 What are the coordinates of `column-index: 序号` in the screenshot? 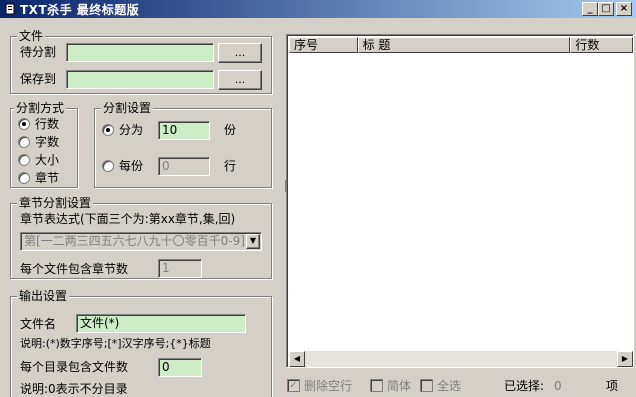 It's located at (323, 45).